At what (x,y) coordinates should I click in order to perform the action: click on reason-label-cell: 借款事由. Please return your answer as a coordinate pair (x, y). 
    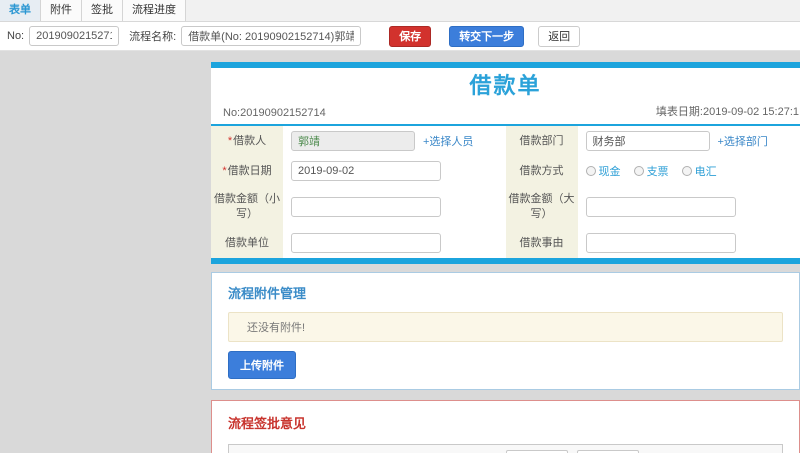
    Looking at the image, I should click on (541, 243).